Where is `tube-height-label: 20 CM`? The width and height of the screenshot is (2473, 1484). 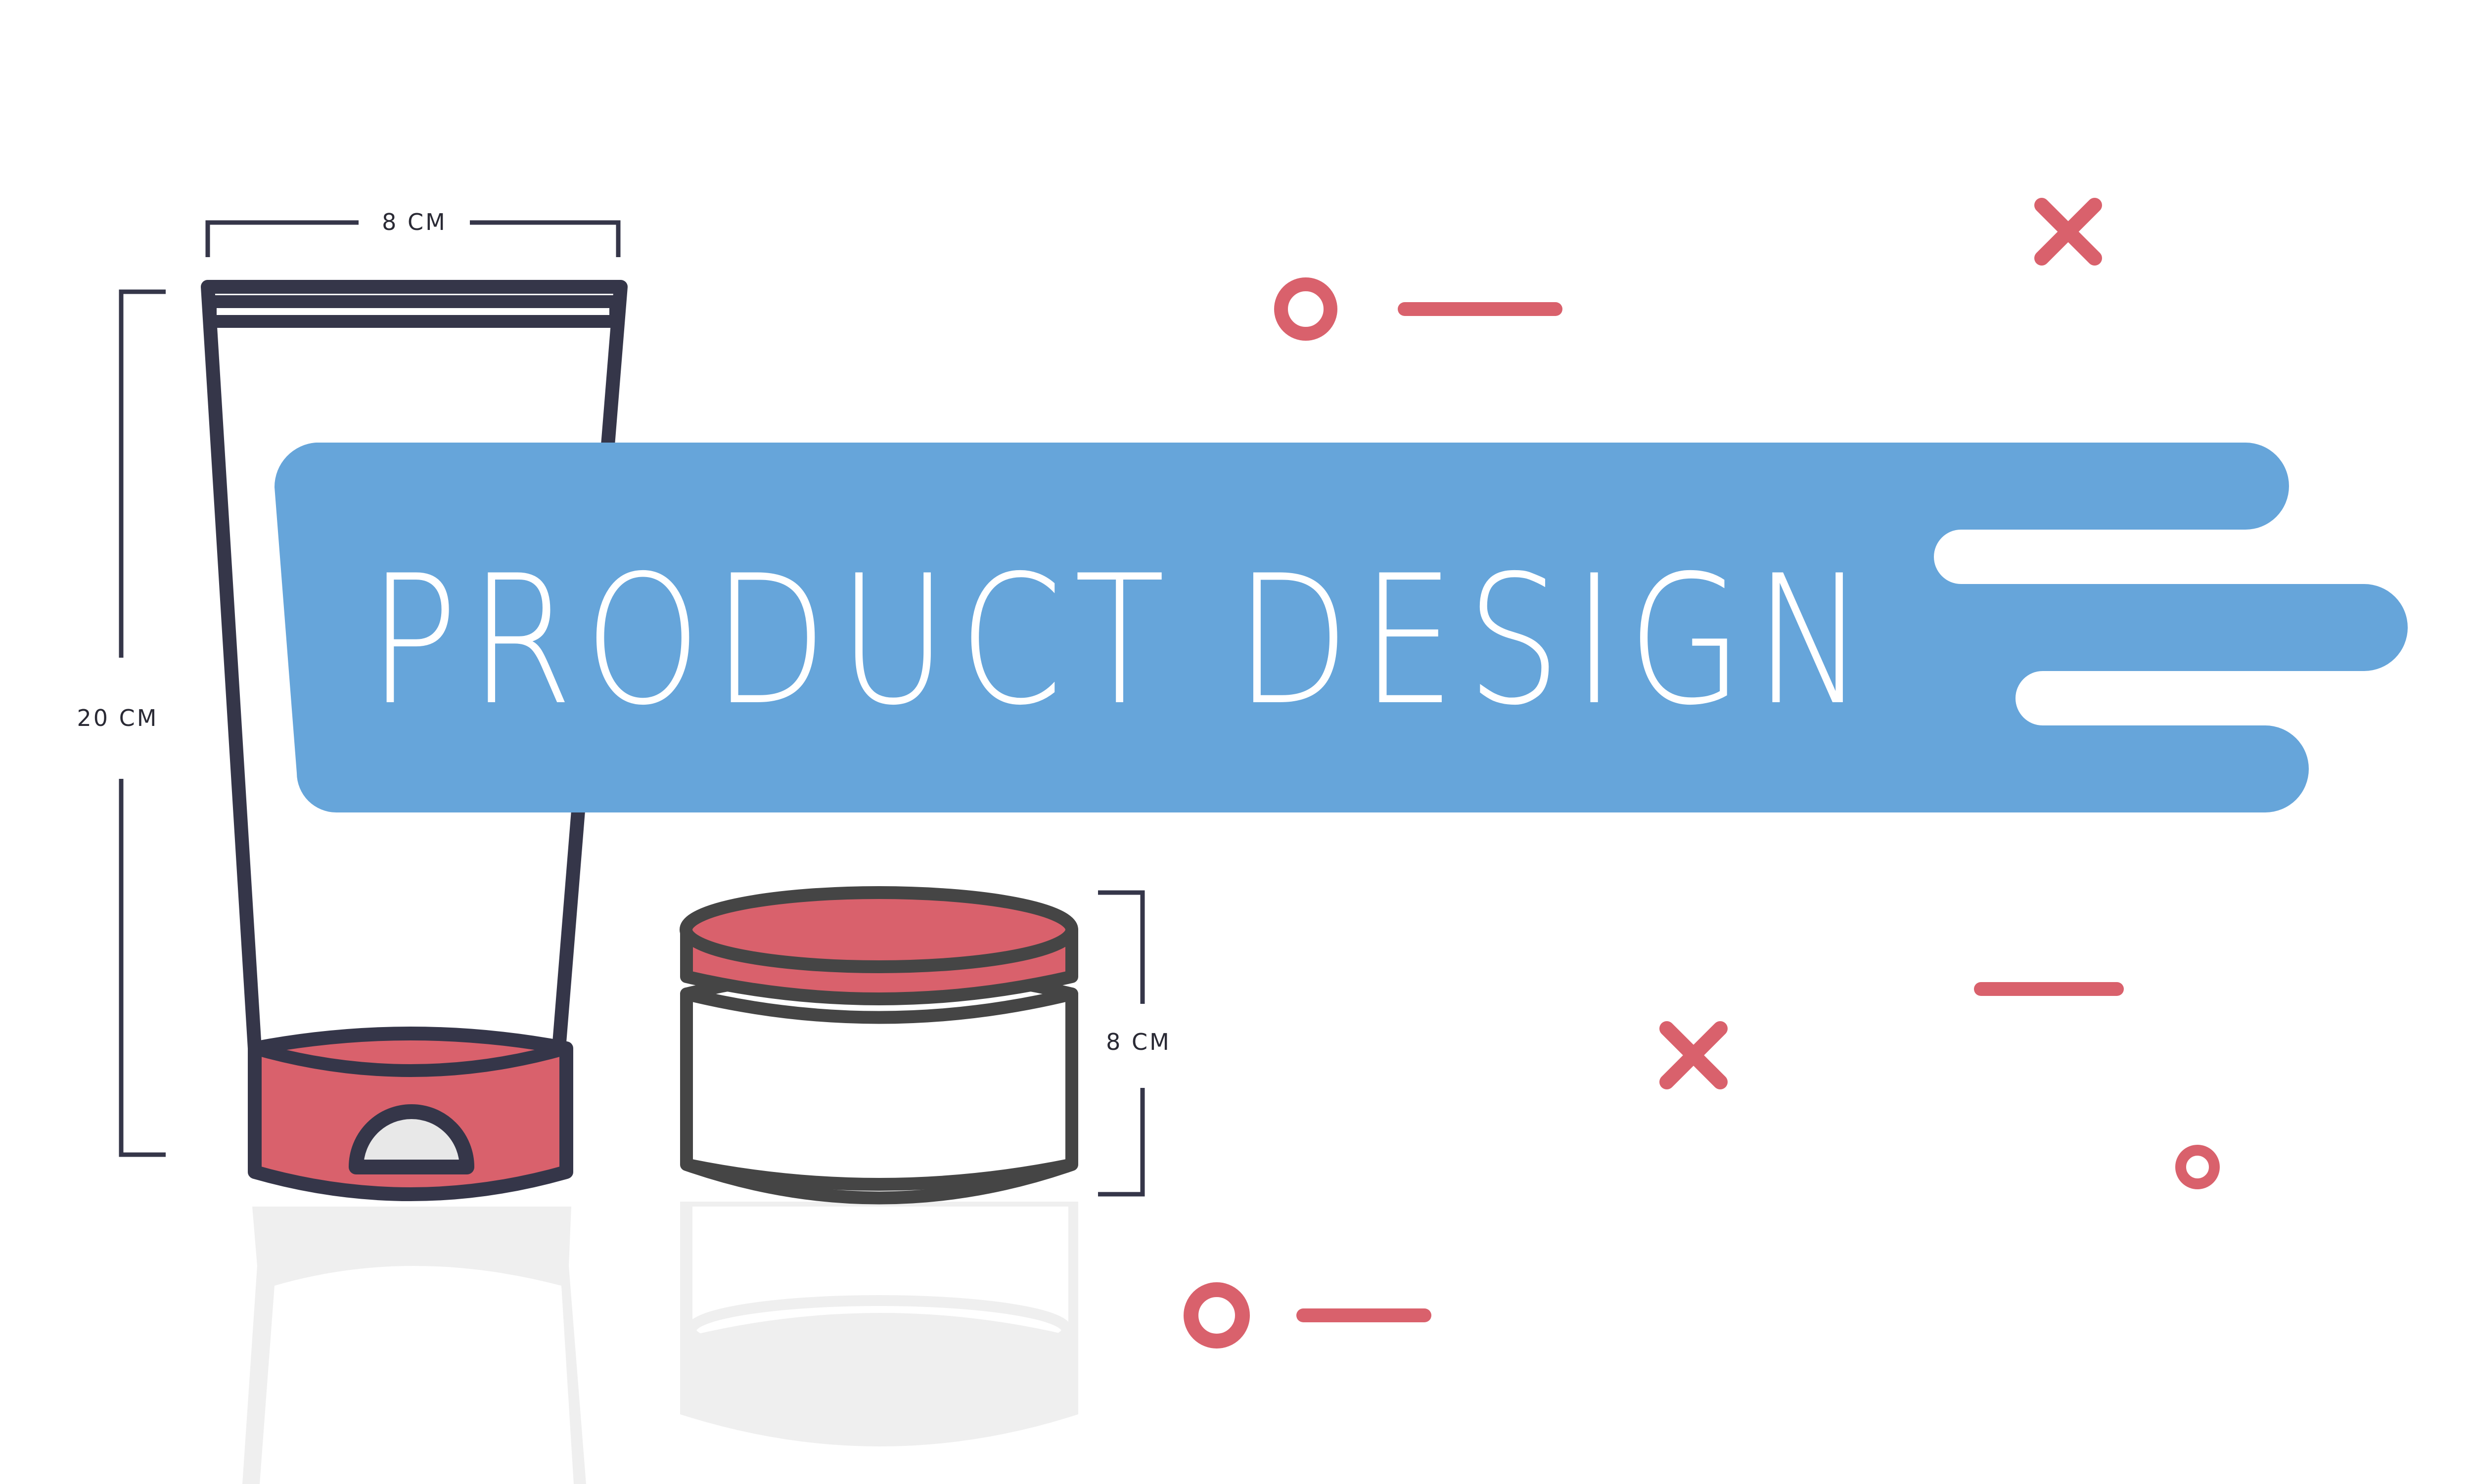
tube-height-label: 20 CM is located at coordinates (118, 718).